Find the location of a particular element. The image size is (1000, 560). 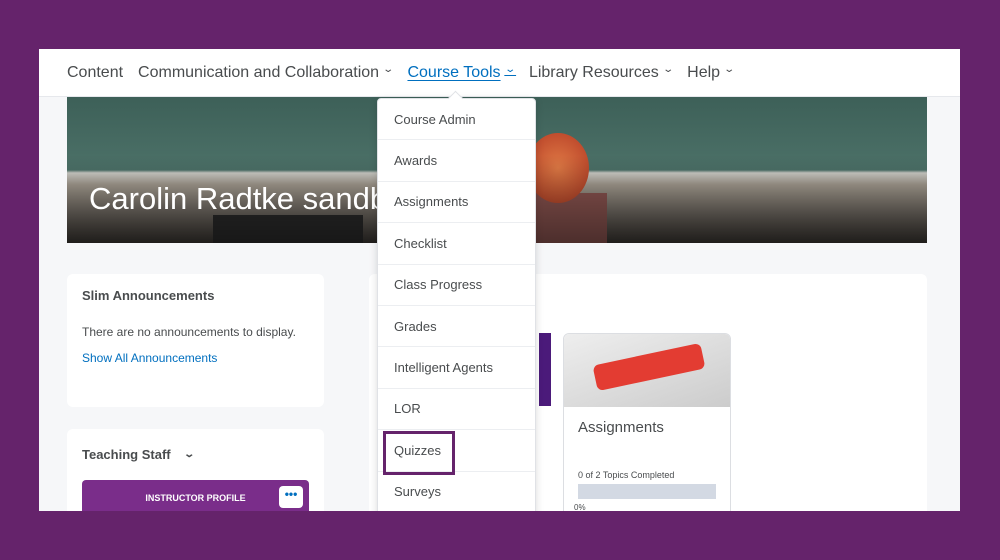

profile-label: INSTRUCTOR PROFILE is located at coordinates (195, 498).